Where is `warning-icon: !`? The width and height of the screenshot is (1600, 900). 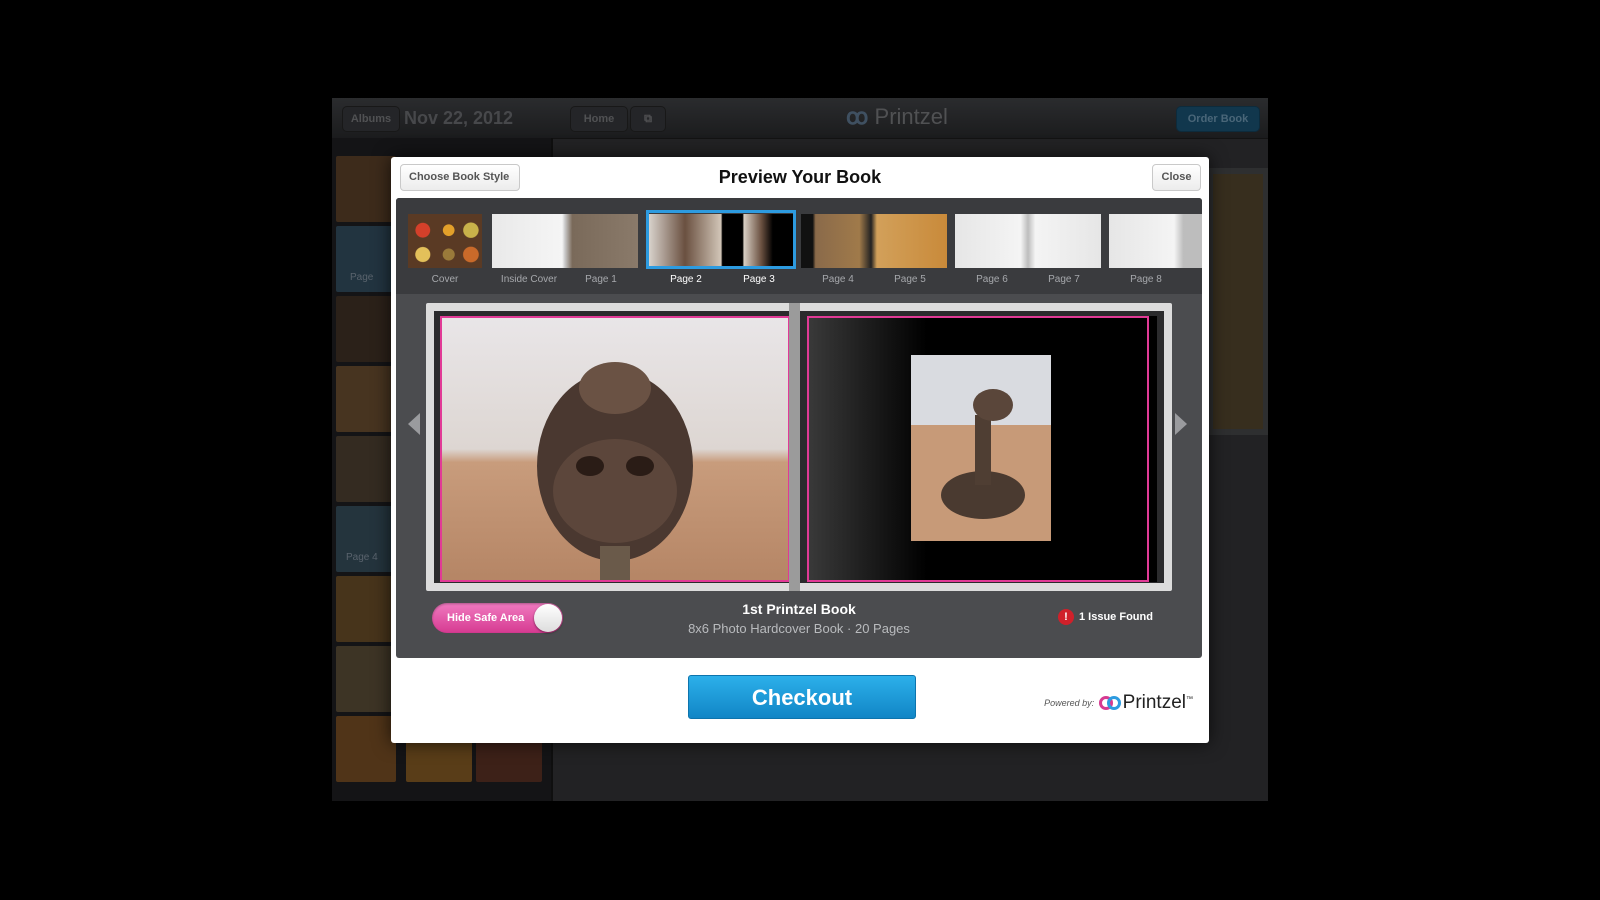
warning-icon: ! is located at coordinates (1066, 617).